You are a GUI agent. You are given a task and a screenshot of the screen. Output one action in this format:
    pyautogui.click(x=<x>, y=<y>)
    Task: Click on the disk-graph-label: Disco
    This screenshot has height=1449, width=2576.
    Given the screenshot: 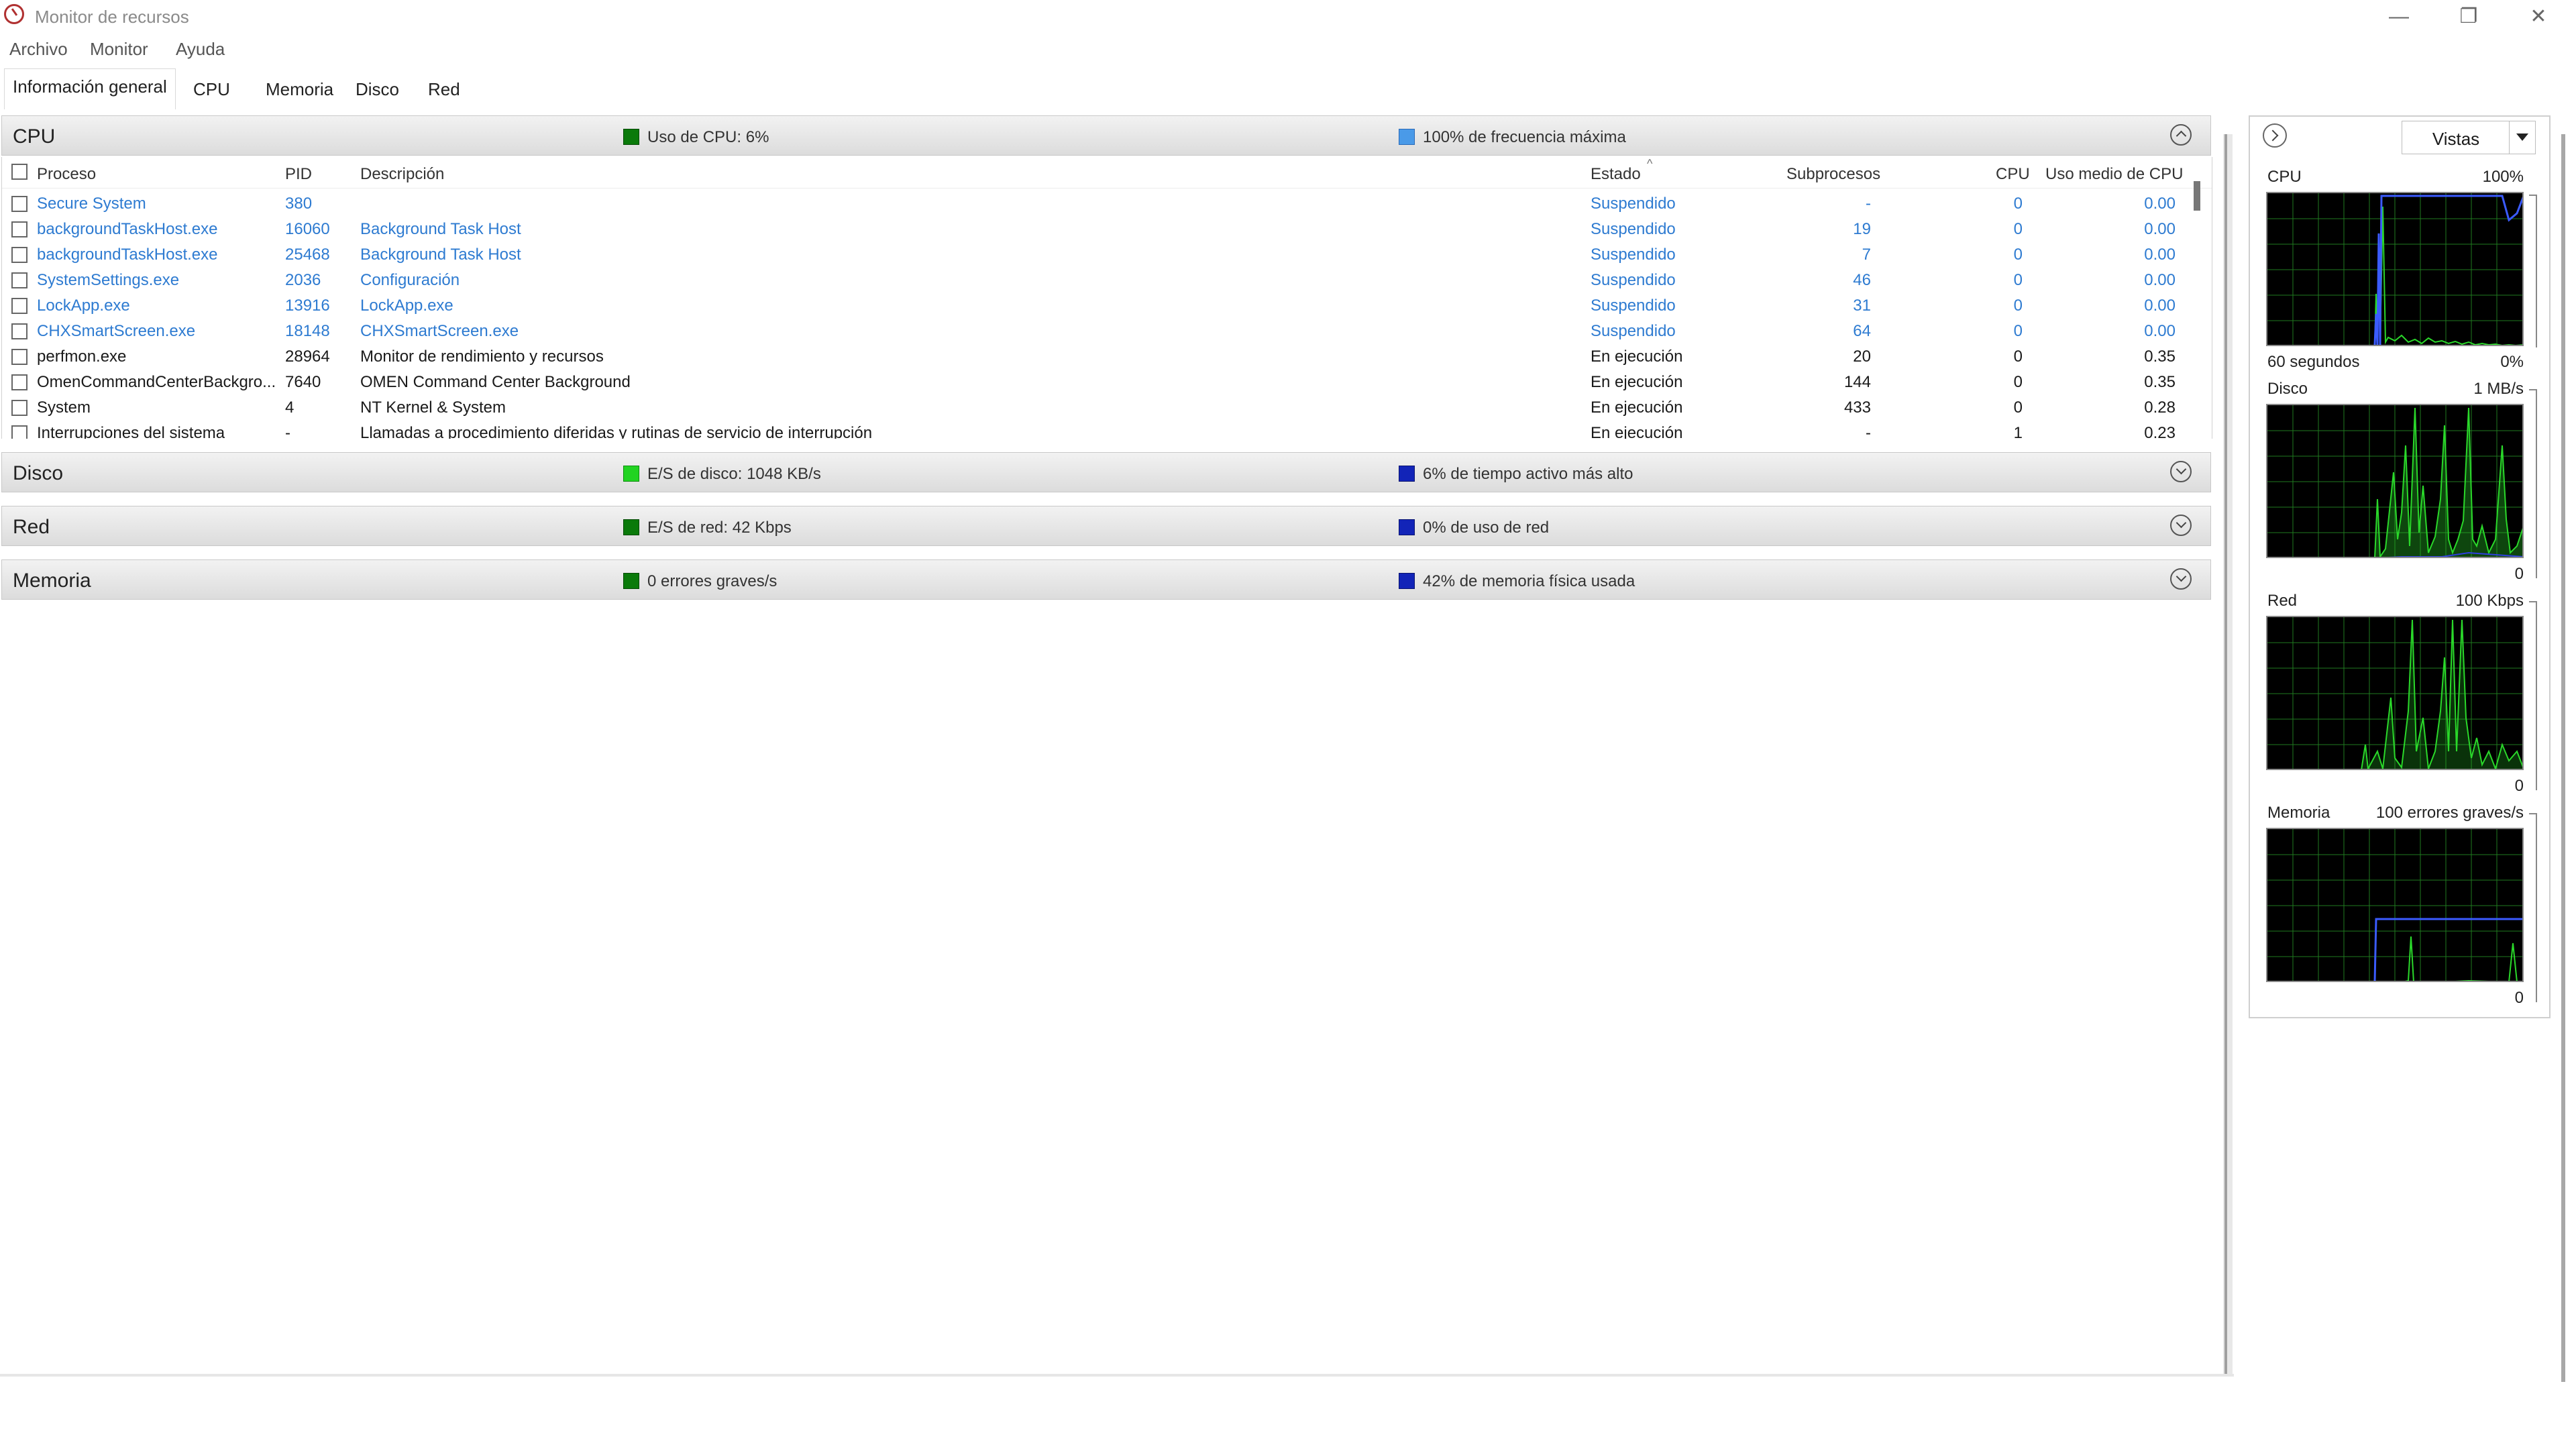 What is the action you would take?
    pyautogui.click(x=2287, y=389)
    